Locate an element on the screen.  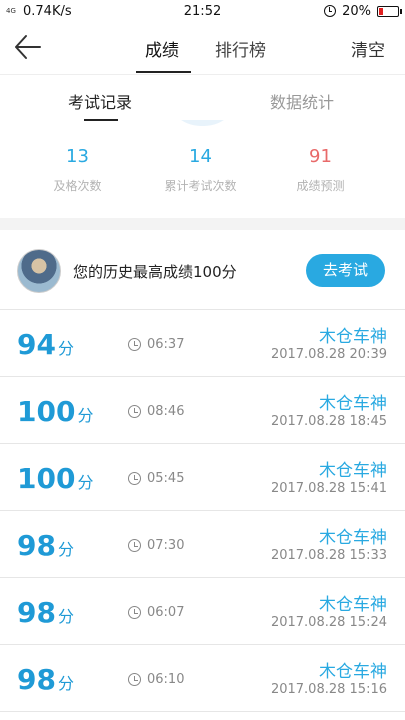
record-datetime: 2017.08.28 15:16 is located at coordinates (328, 689).